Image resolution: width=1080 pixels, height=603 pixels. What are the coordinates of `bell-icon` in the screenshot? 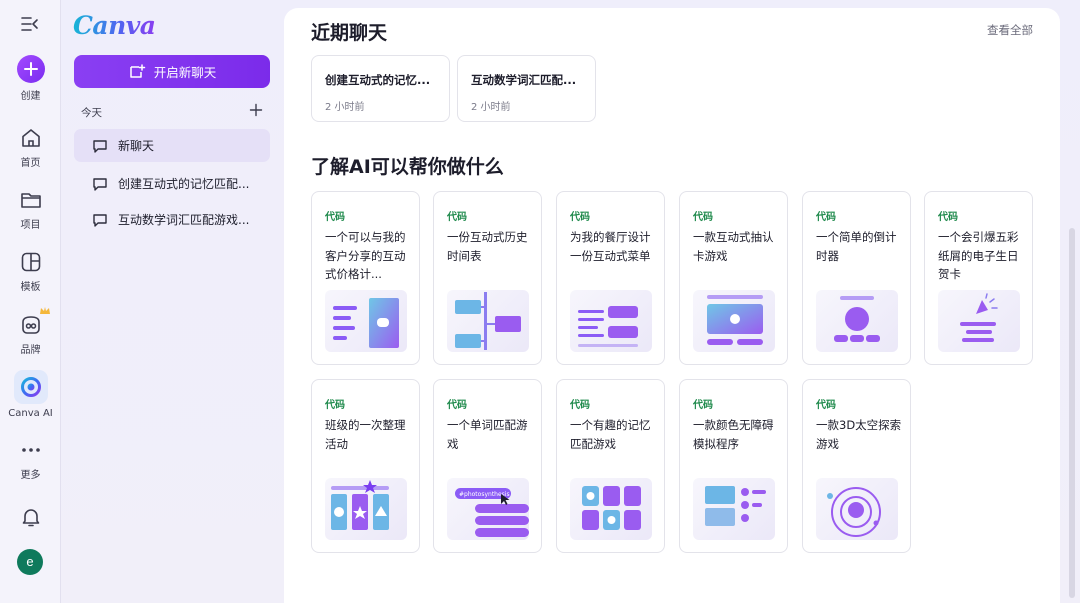 It's located at (30, 518).